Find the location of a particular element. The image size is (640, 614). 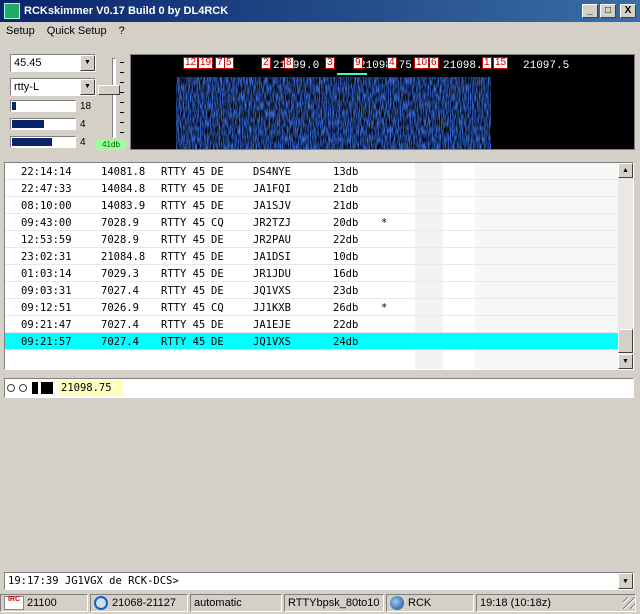

scroll-up-icon: ▲ is located at coordinates (625, 170).